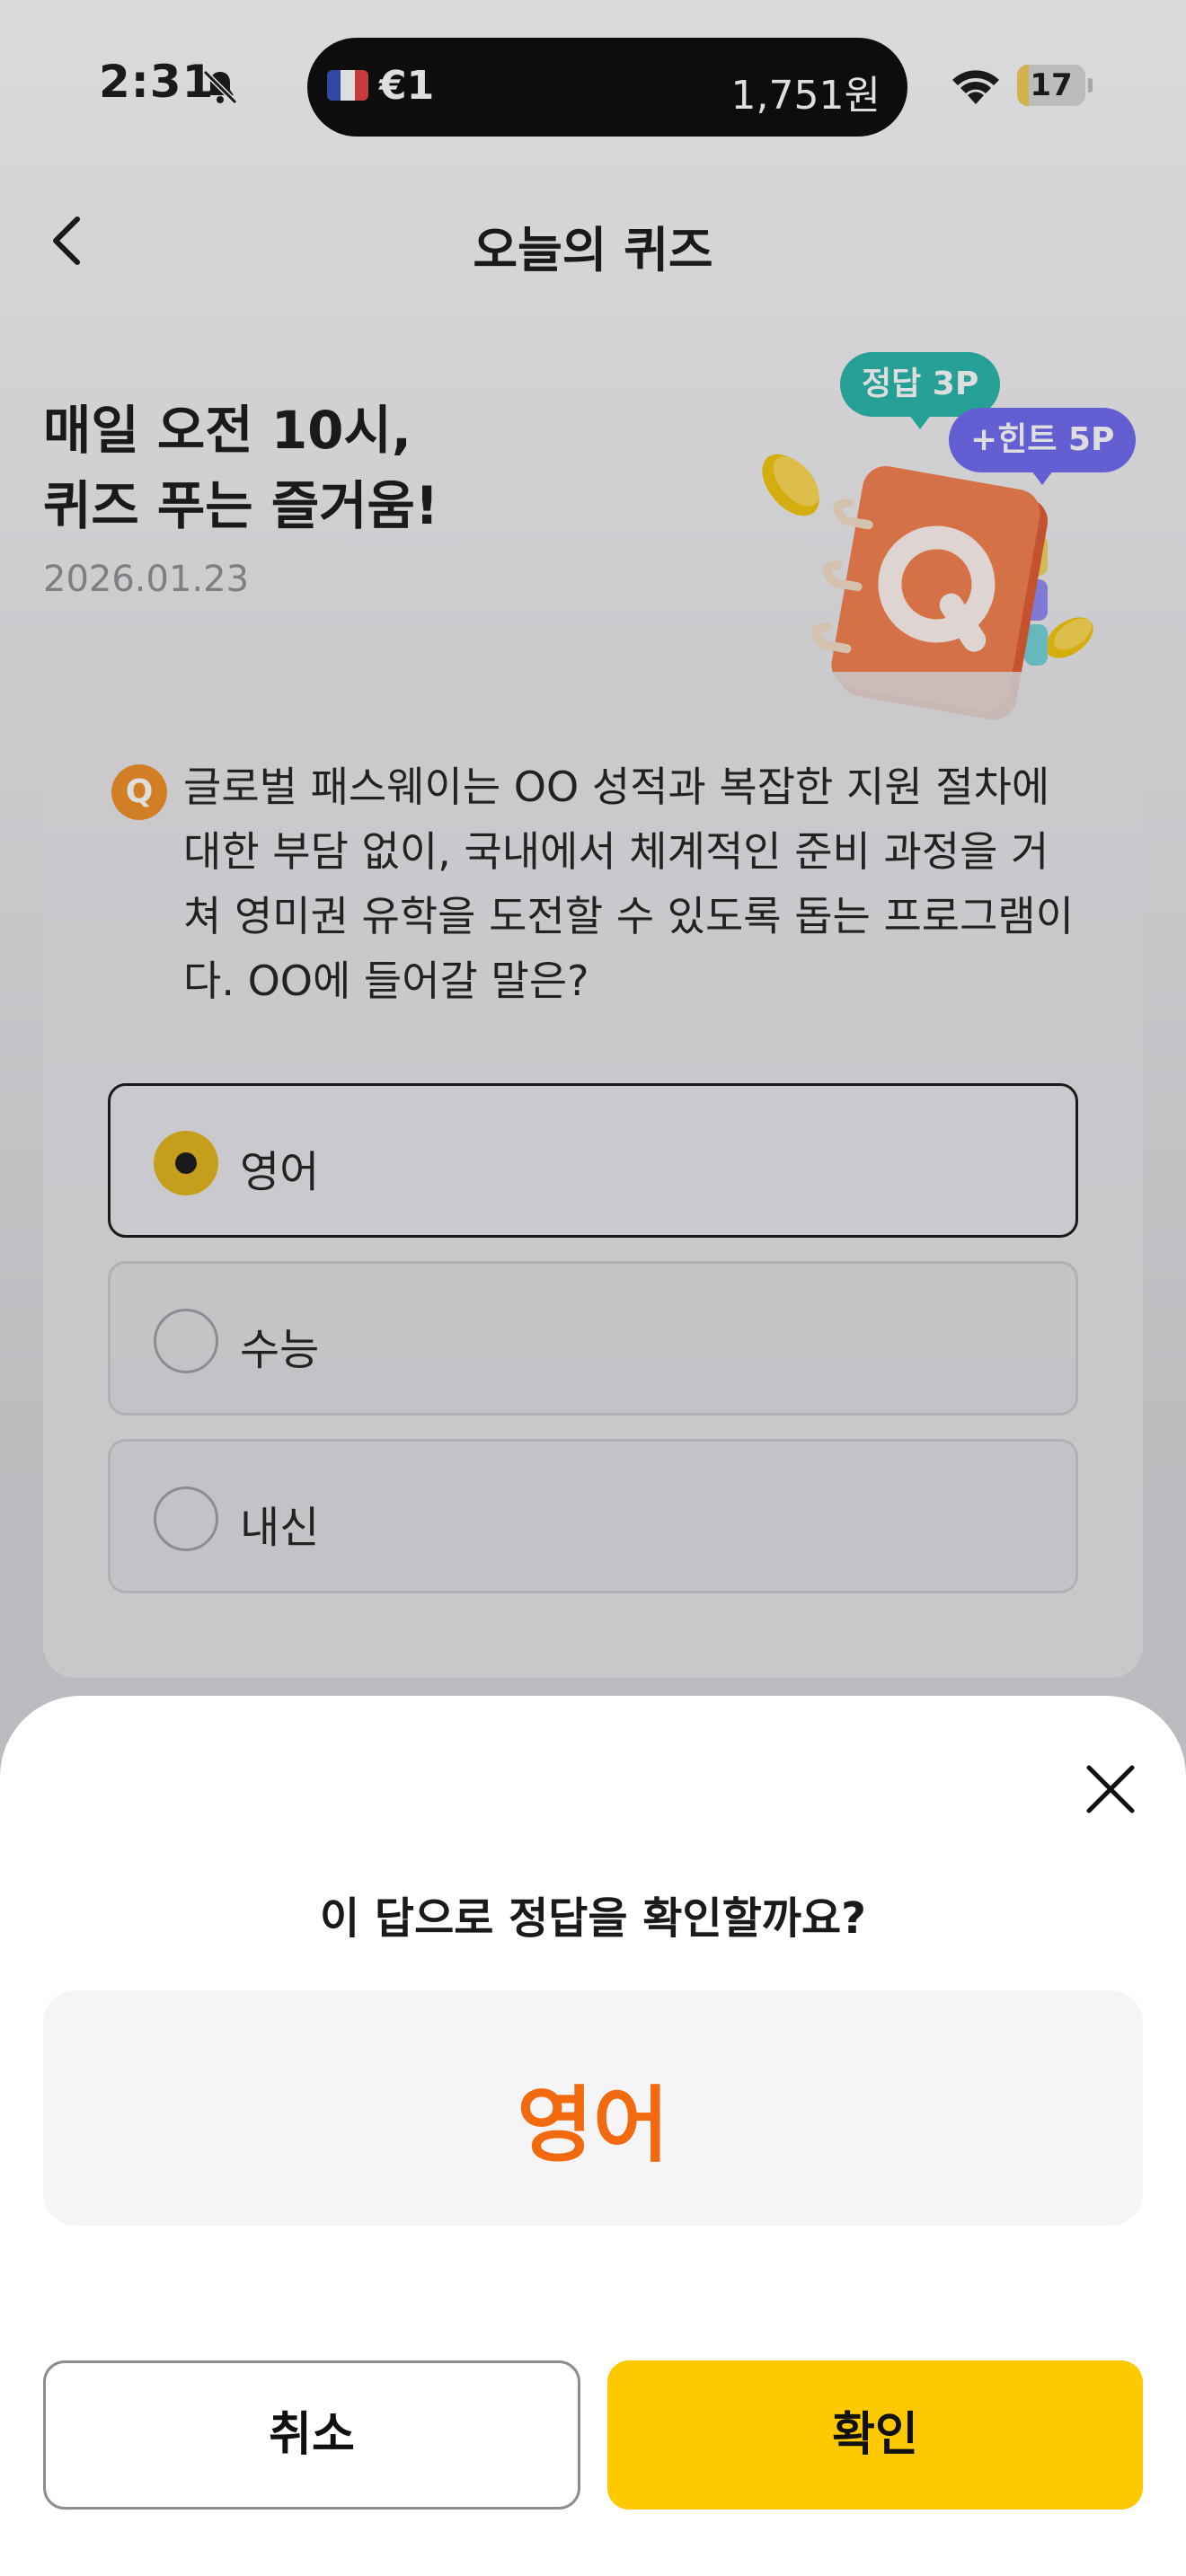 This screenshot has height=2576, width=1186. I want to click on option-label: 영어, so click(280, 1172).